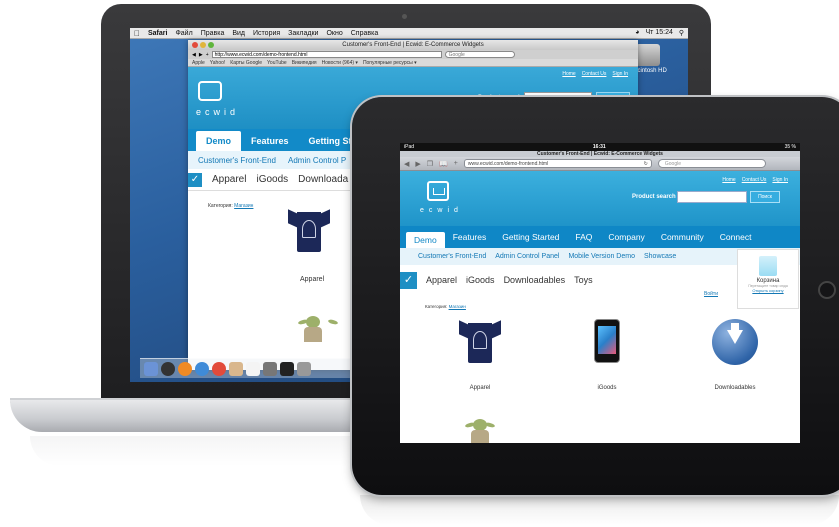  I want to click on subnav-mobile: Mobile Version Demo, so click(601, 256).